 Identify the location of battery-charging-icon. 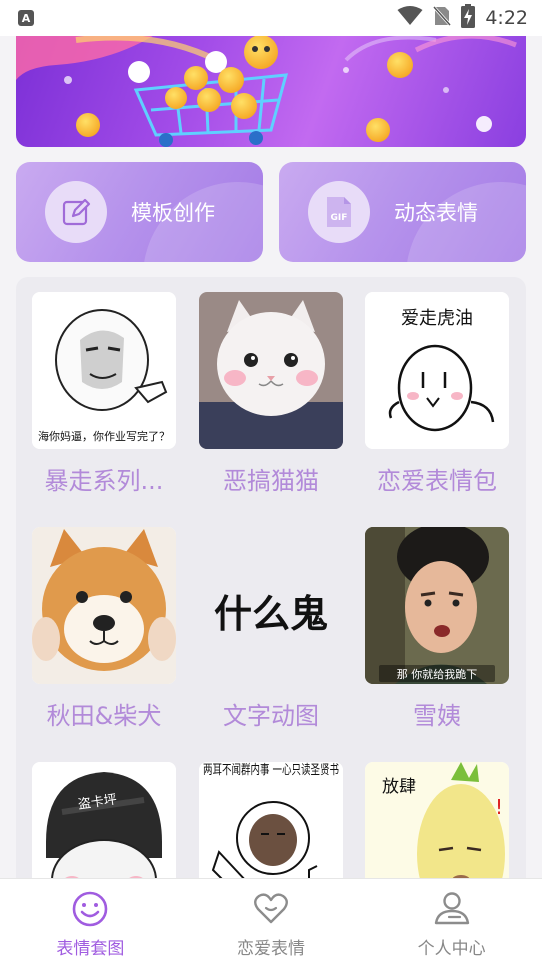
(468, 18).